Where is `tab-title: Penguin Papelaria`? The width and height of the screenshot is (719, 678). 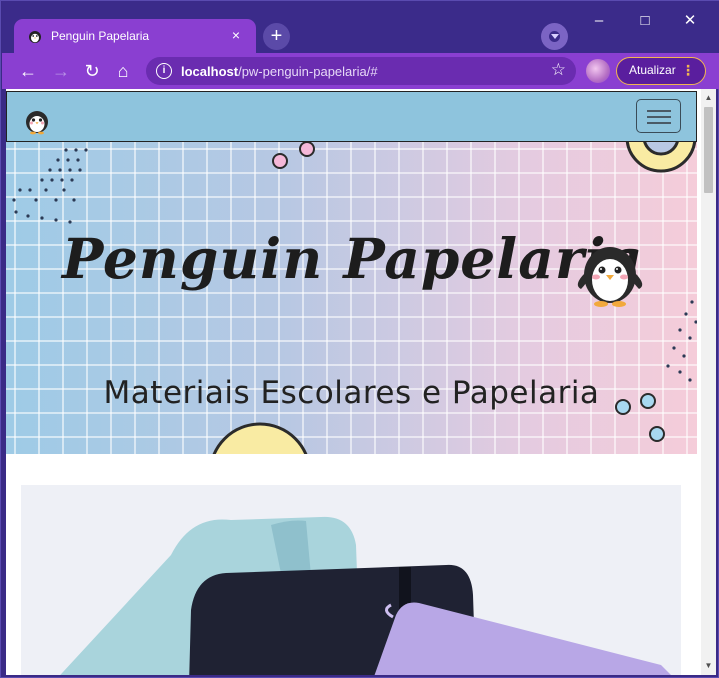
tab-title: Penguin Papelaria is located at coordinates (100, 36).